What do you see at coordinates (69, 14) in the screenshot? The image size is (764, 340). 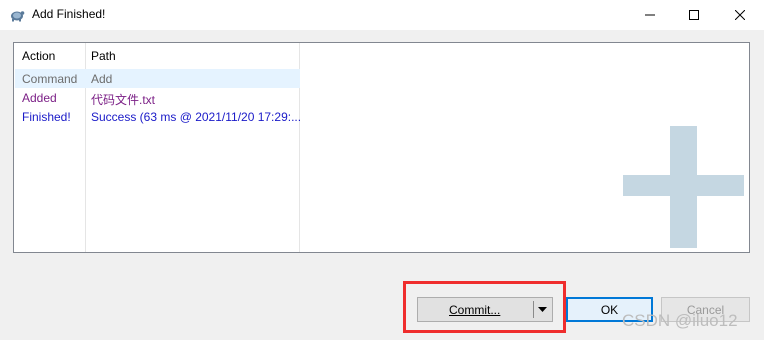 I see `window-title: Add Finished!` at bounding box center [69, 14].